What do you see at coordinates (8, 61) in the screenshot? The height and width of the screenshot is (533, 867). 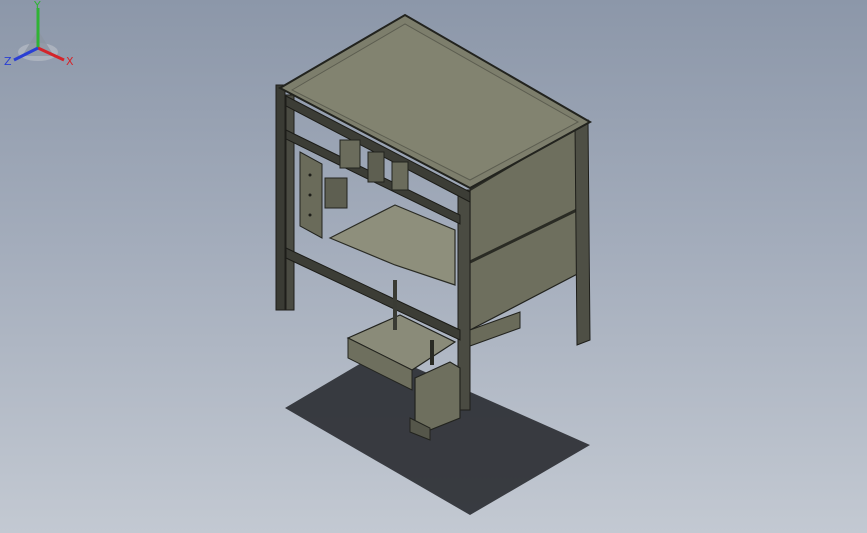 I see `z-axis-label: Z` at bounding box center [8, 61].